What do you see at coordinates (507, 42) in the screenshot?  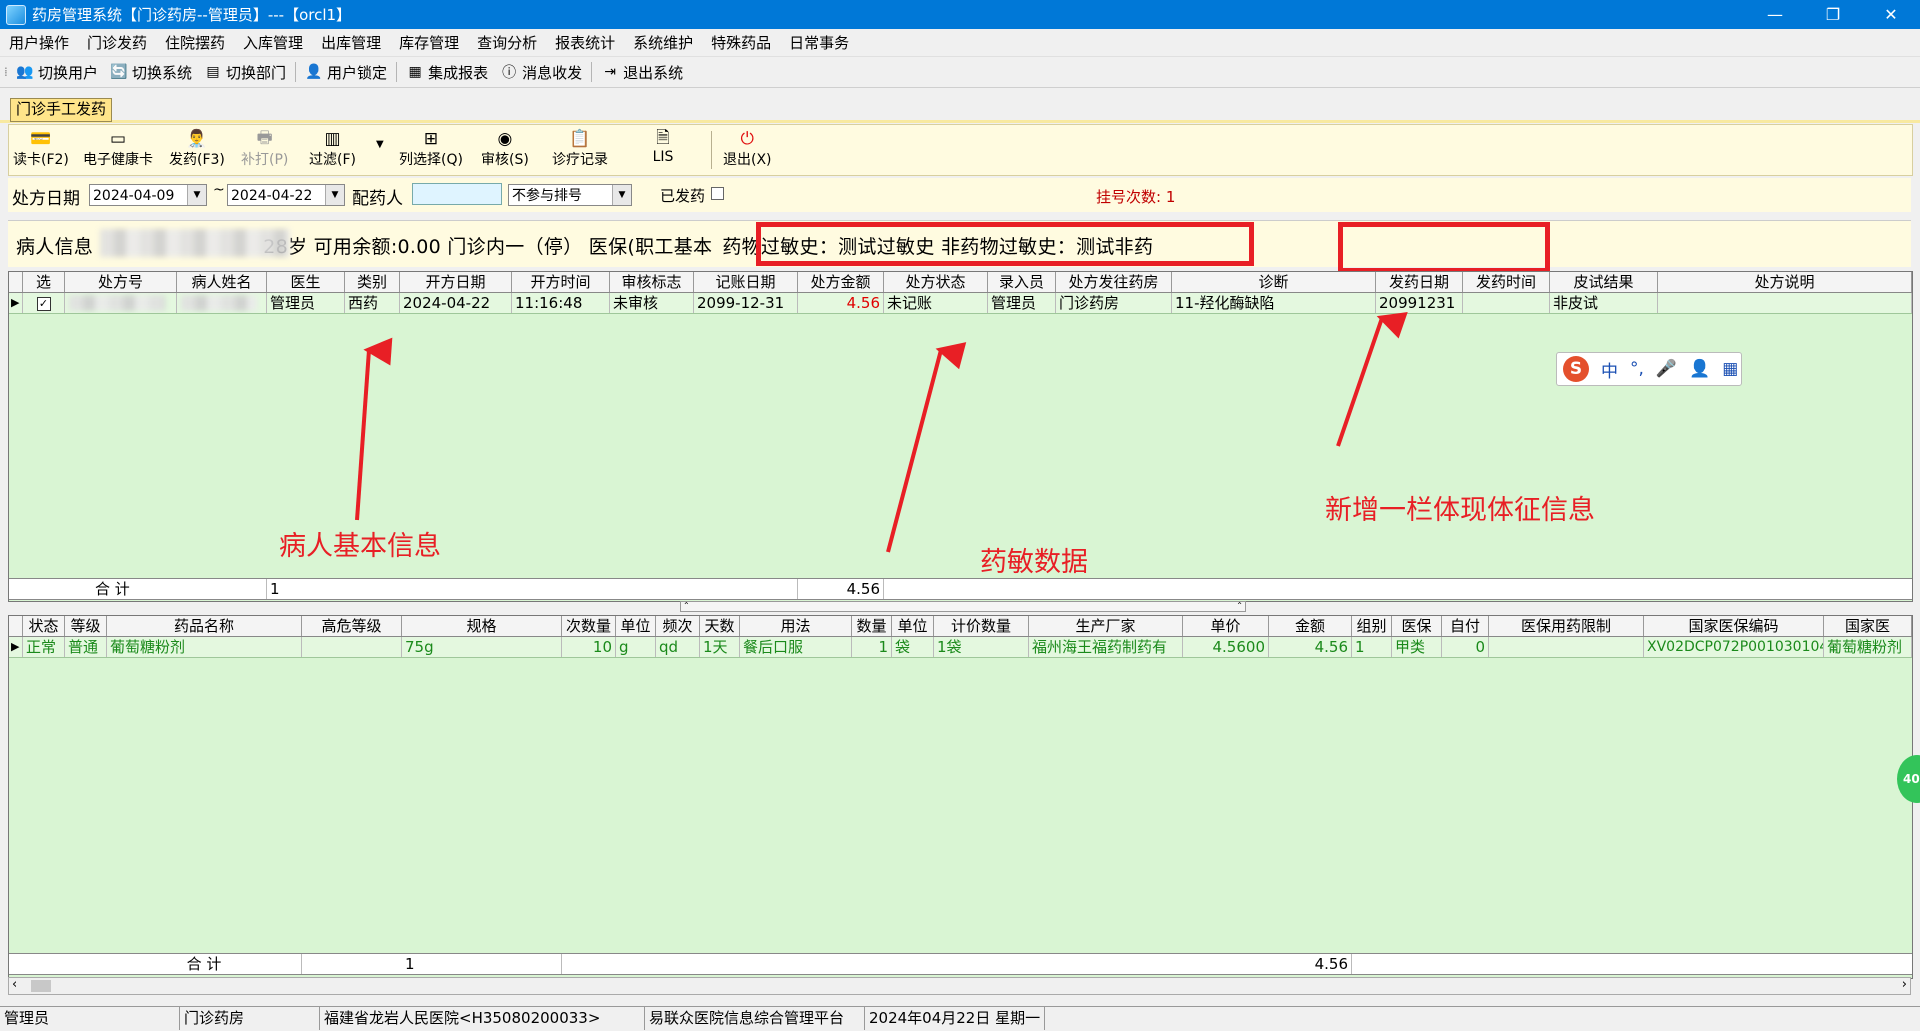 I see `menu-query: 查询分析` at bounding box center [507, 42].